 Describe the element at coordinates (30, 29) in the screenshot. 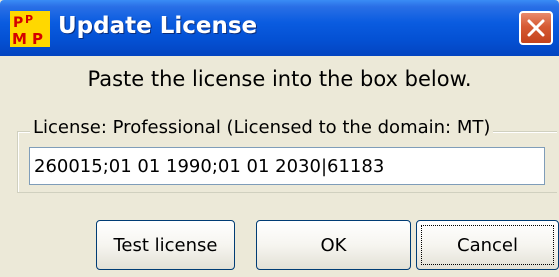

I see `mpp-app-icon: P P M P` at that location.